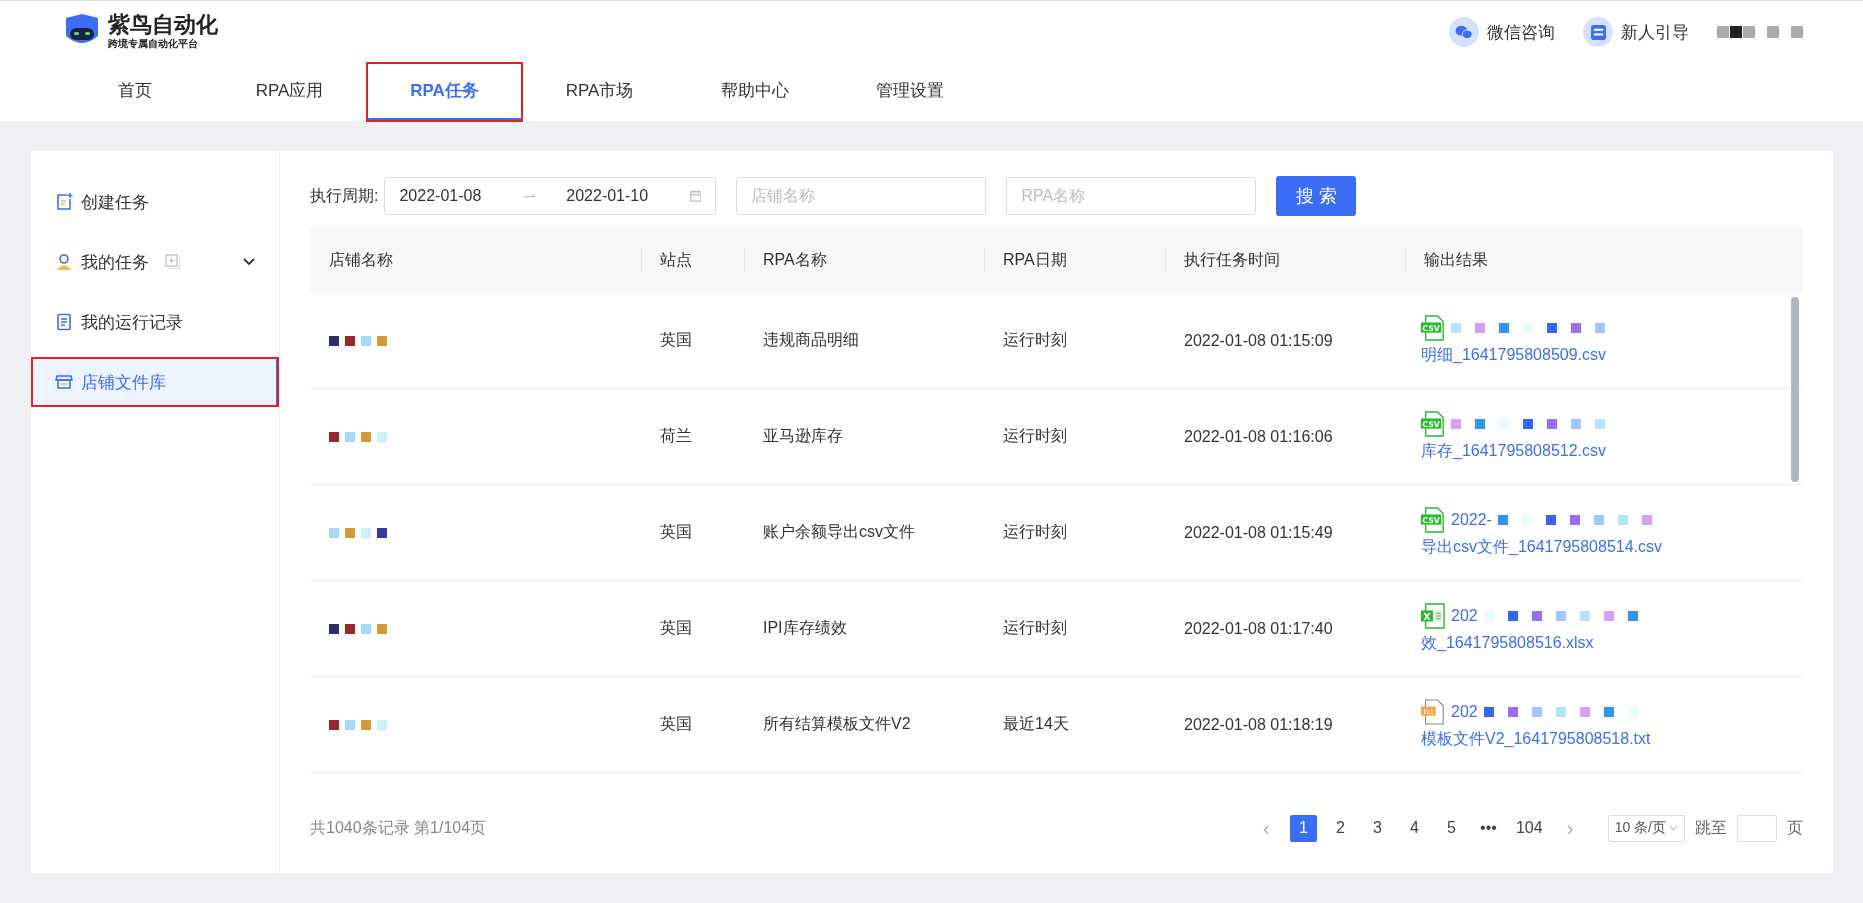 This screenshot has width=1863, height=903. Describe the element at coordinates (173, 262) in the screenshot. I see `add-square-icon` at that location.